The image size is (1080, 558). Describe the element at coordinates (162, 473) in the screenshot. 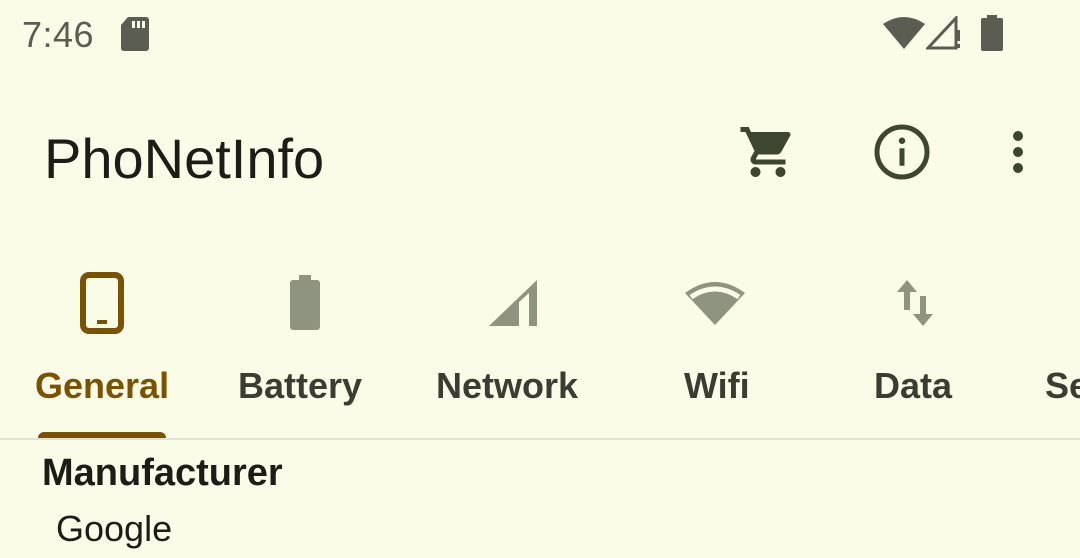

I see `manufacturer-label: Manufacturer` at that location.